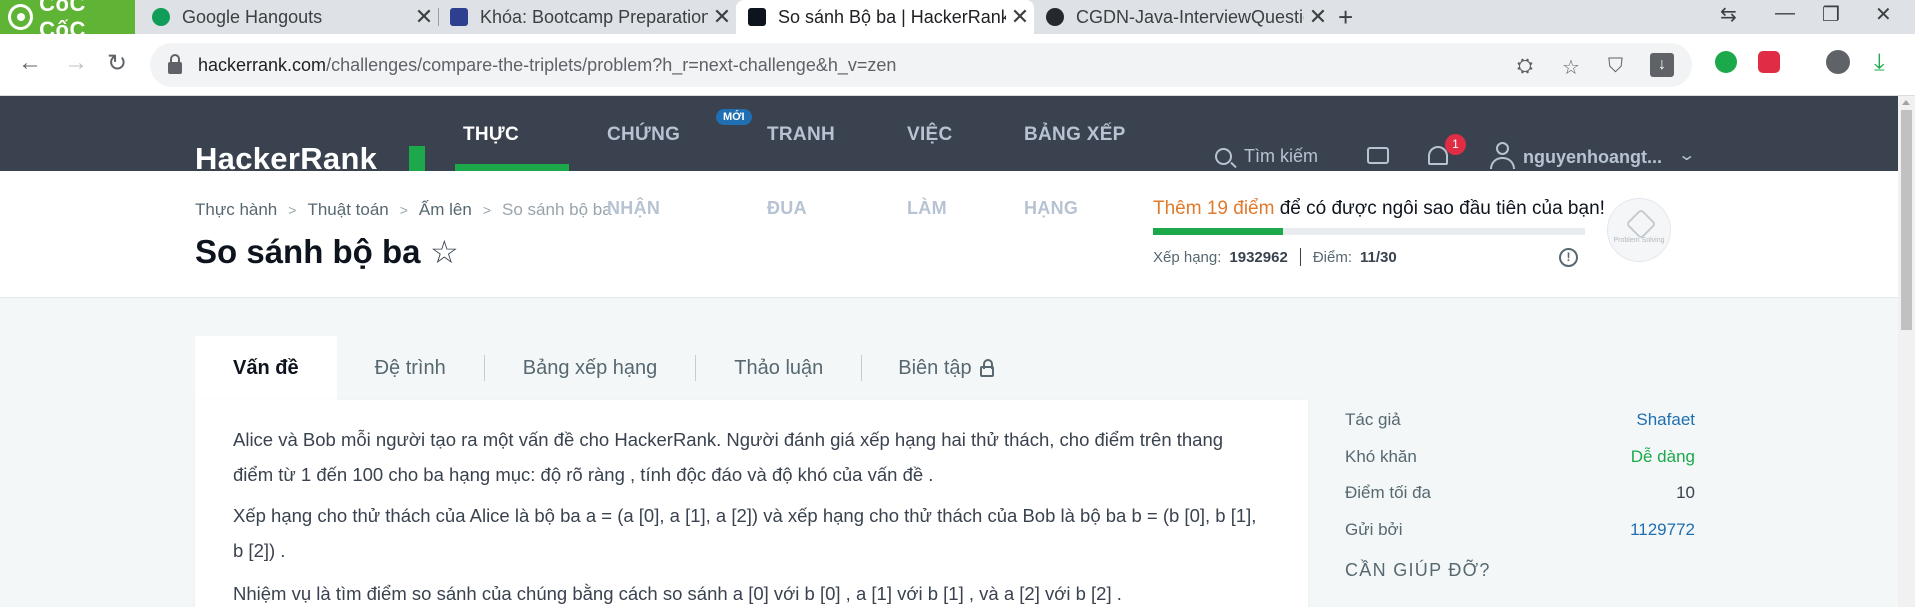 This screenshot has width=1915, height=607. What do you see at coordinates (1769, 62) in the screenshot?
I see `extension-red-icon` at bounding box center [1769, 62].